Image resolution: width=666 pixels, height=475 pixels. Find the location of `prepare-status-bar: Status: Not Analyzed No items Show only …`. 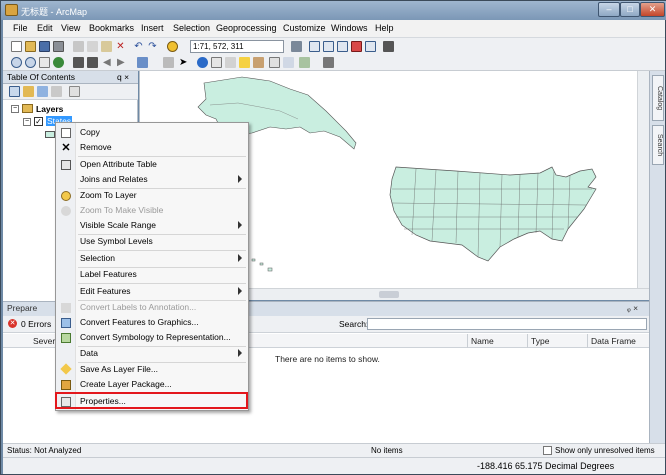

prepare-status-bar: Status: Not Analyzed No items Show only … is located at coordinates (334, 450).